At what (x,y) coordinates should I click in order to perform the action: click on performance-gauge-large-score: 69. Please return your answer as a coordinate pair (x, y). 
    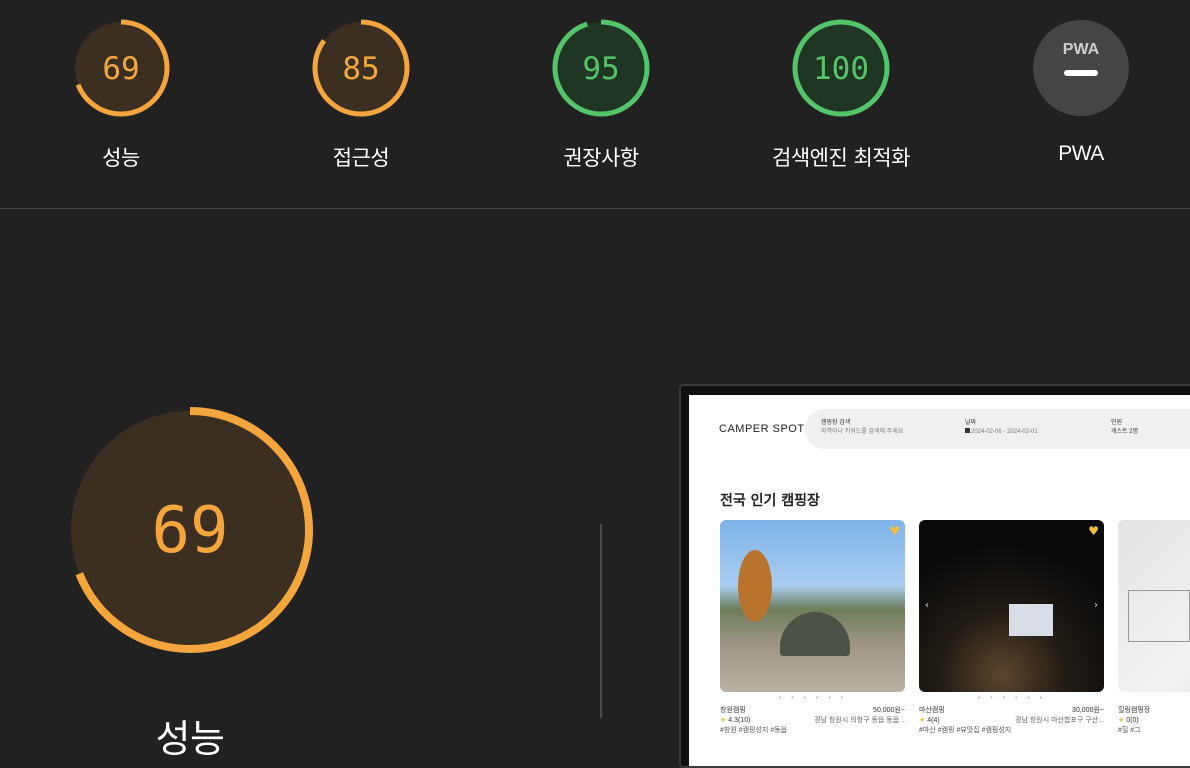
    Looking at the image, I should click on (189, 531).